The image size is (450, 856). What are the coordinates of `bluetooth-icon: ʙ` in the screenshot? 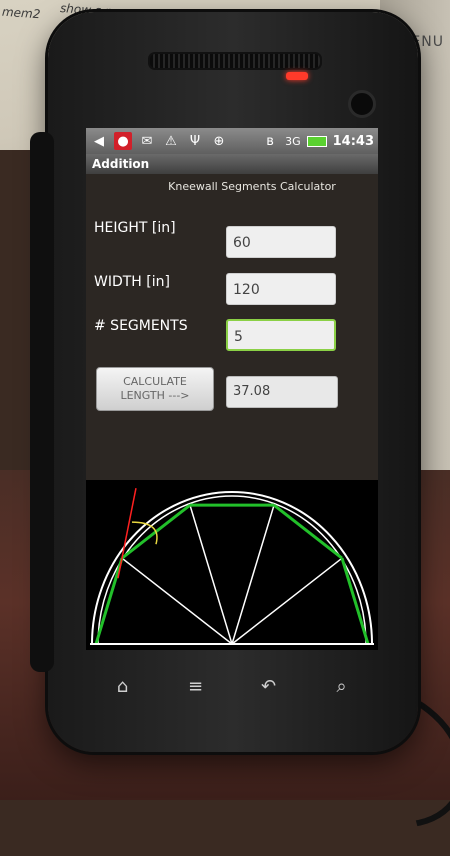 It's located at (270, 141).